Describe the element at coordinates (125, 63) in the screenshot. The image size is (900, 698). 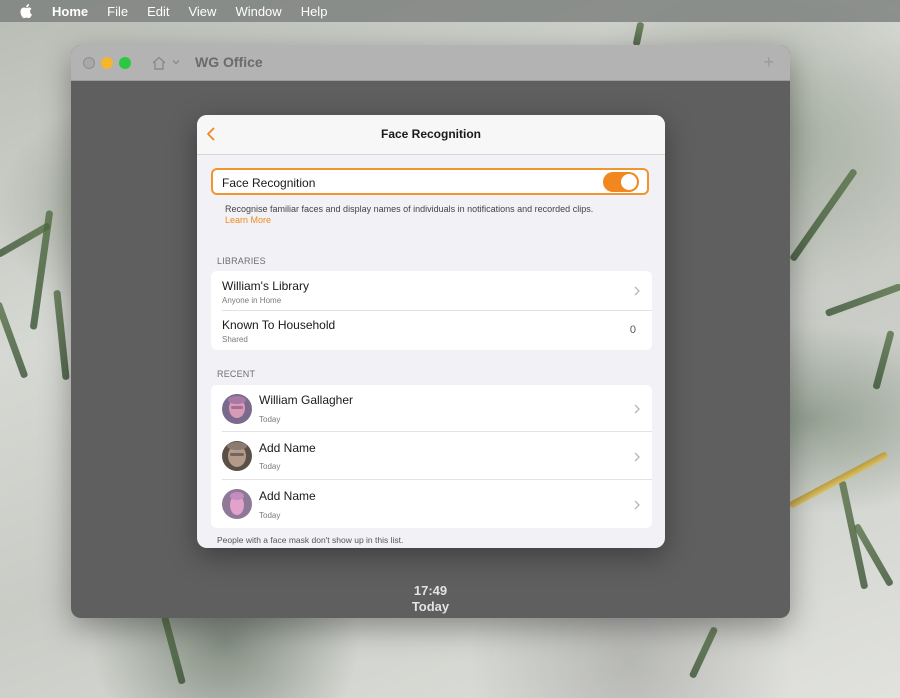
I see `maximize-window-button` at that location.